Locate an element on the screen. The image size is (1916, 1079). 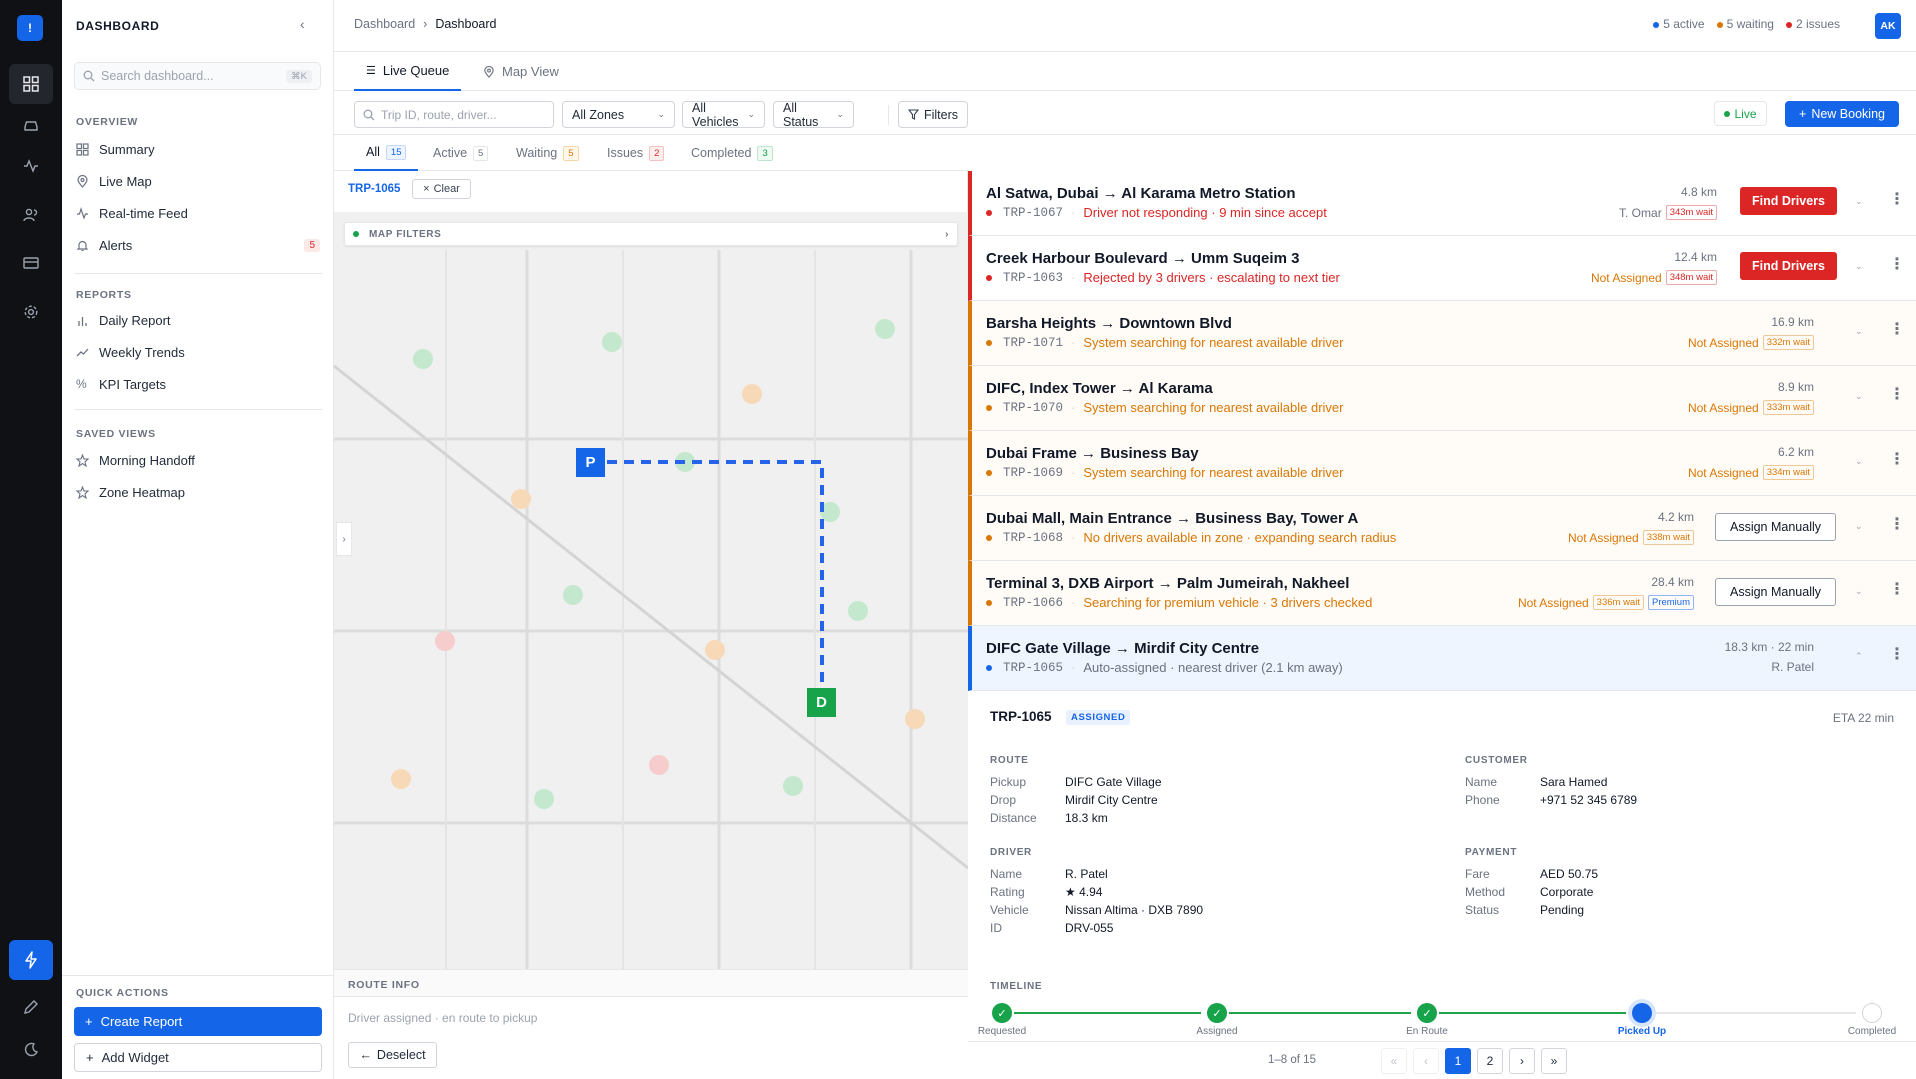
add-widget-button: + Add Widget is located at coordinates (198, 1057).